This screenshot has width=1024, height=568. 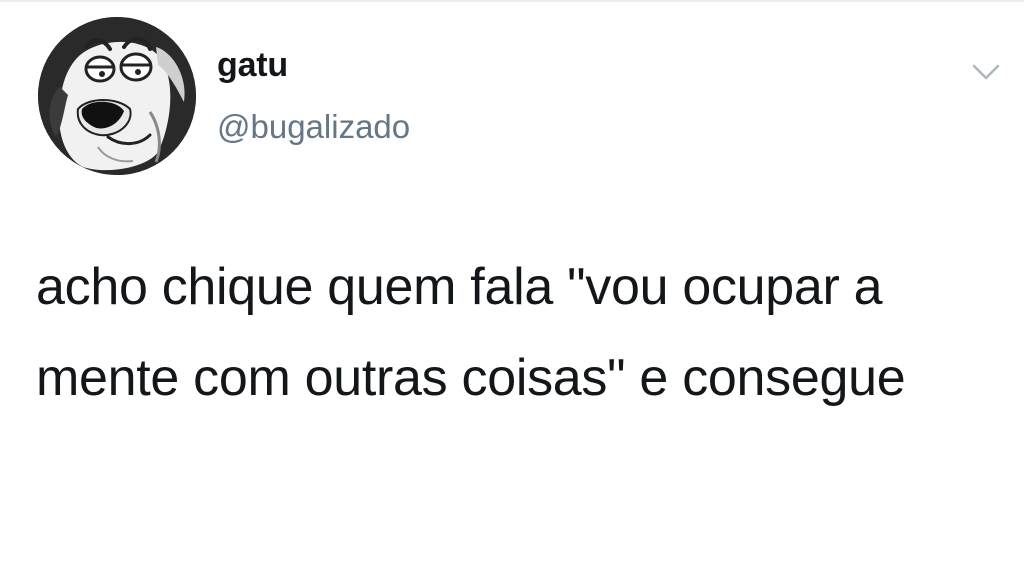 I want to click on author-display-name: gatu, so click(x=252, y=65).